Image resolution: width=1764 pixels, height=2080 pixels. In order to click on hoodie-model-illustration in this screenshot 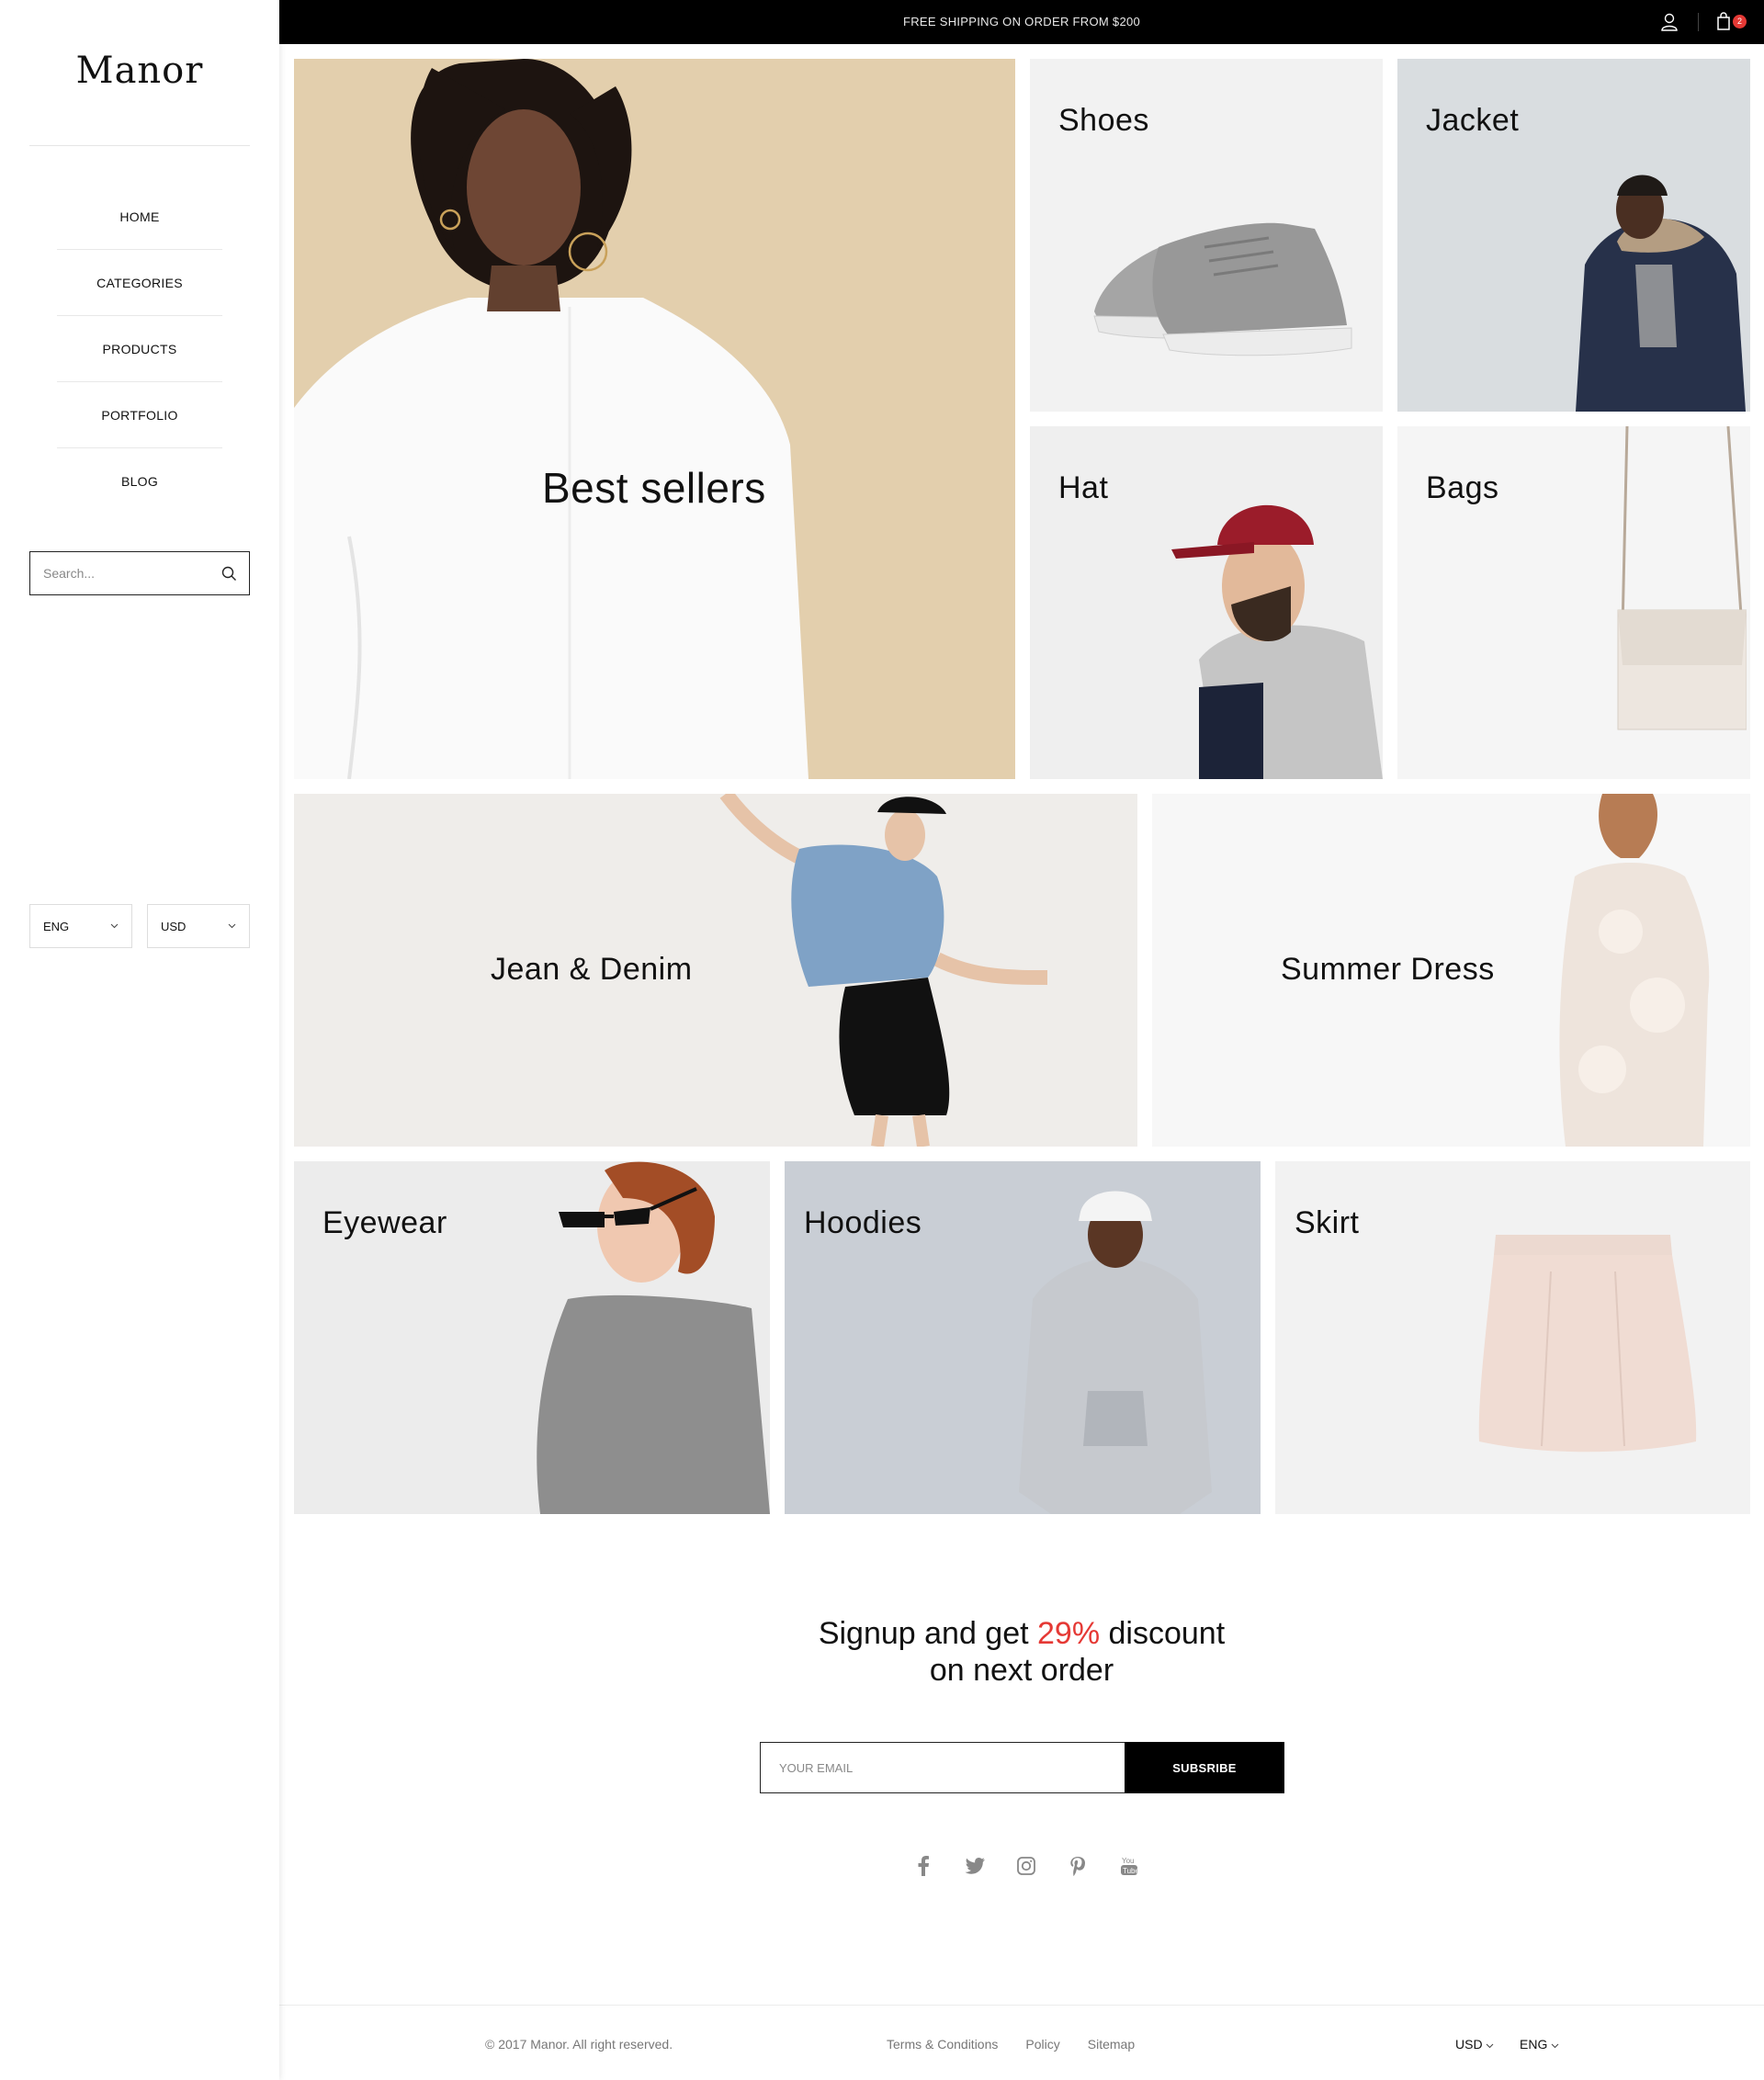, I will do `click(1116, 1352)`.